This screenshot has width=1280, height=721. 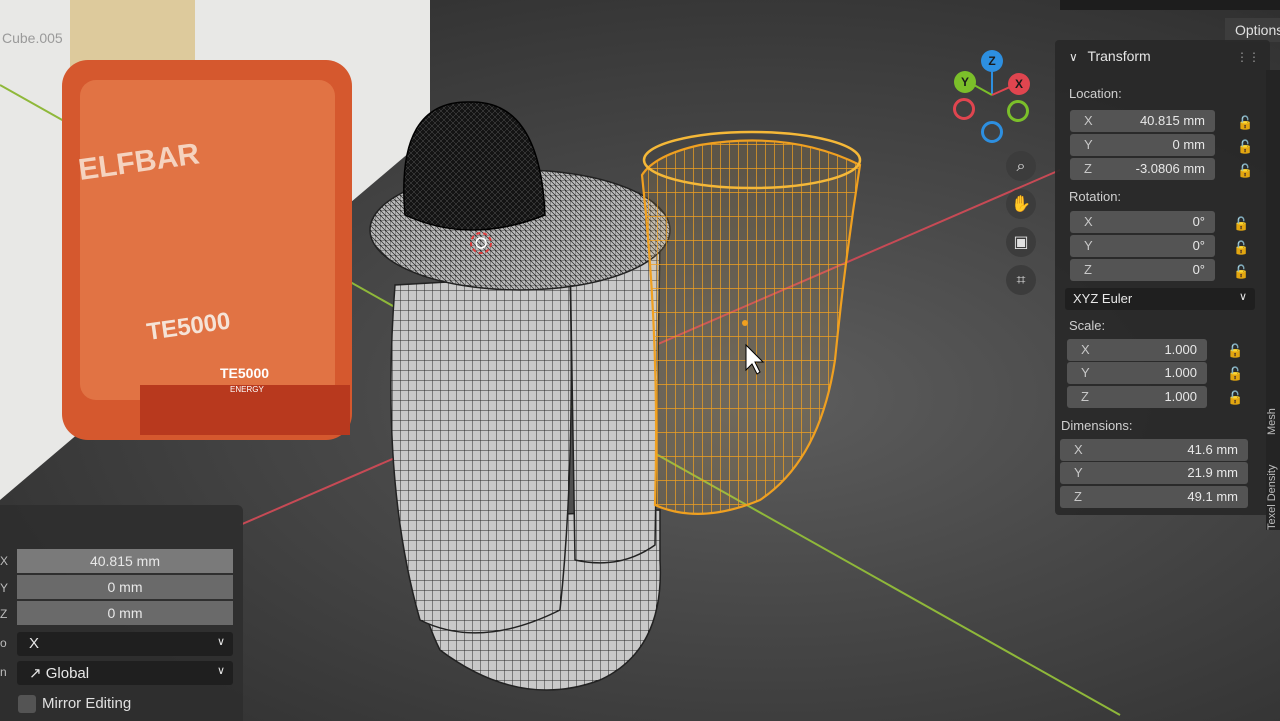 I want to click on location-x-field: X 40.815 mm, so click(x=1142, y=121).